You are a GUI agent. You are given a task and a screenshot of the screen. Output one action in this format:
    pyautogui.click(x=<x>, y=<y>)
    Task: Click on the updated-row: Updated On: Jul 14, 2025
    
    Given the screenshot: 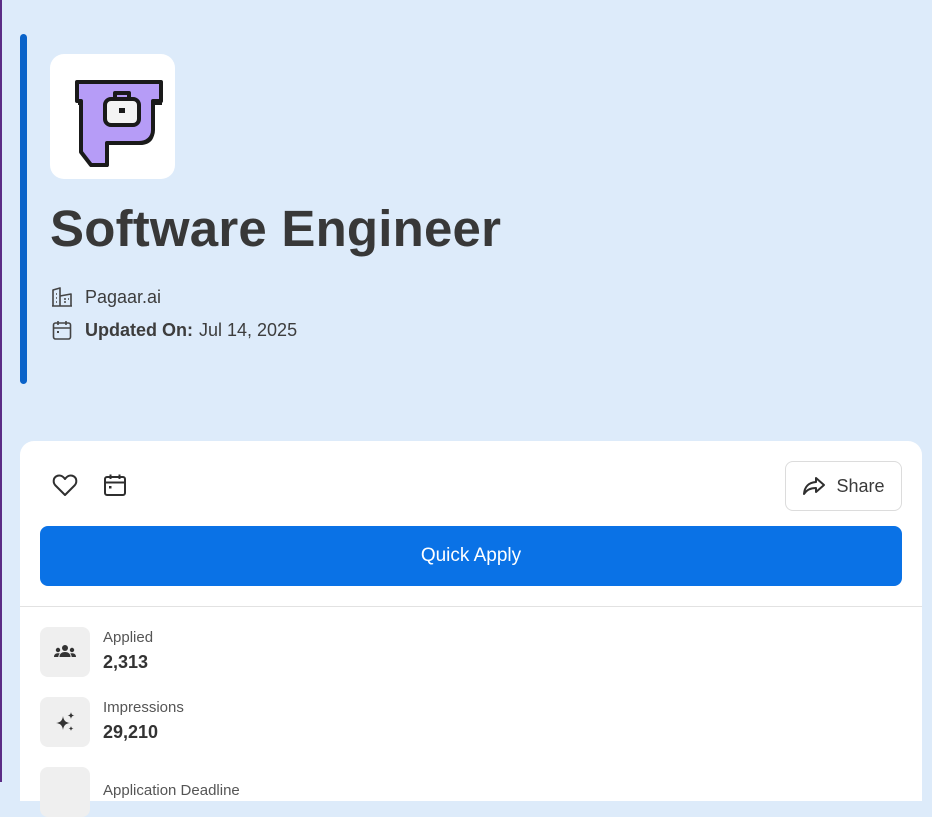 What is the action you would take?
    pyautogui.click(x=174, y=330)
    